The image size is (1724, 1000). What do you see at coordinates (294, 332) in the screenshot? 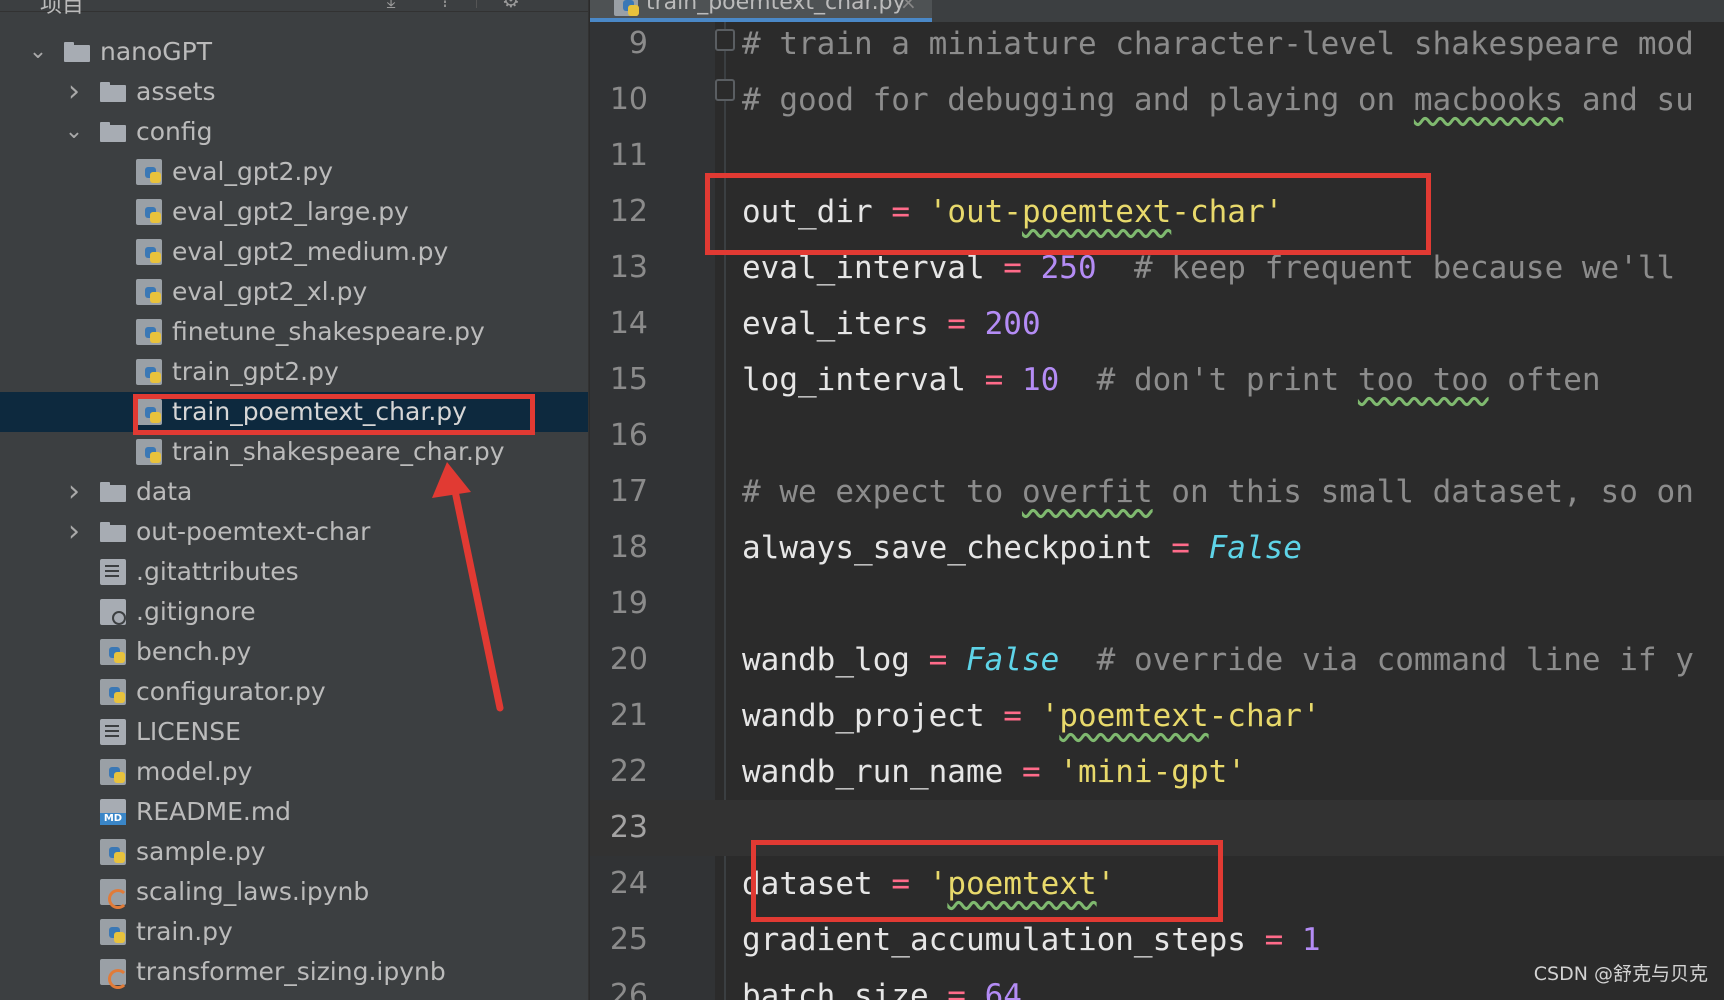
I see `tree-item: finetune_shakespeare.py` at bounding box center [294, 332].